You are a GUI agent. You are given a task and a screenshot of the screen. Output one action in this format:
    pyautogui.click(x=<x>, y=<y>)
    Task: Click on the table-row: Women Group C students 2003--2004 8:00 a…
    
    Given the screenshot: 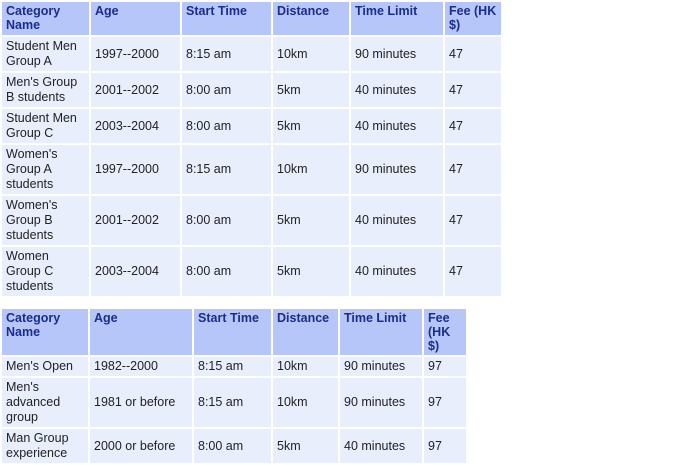 What is the action you would take?
    pyautogui.click(x=251, y=271)
    